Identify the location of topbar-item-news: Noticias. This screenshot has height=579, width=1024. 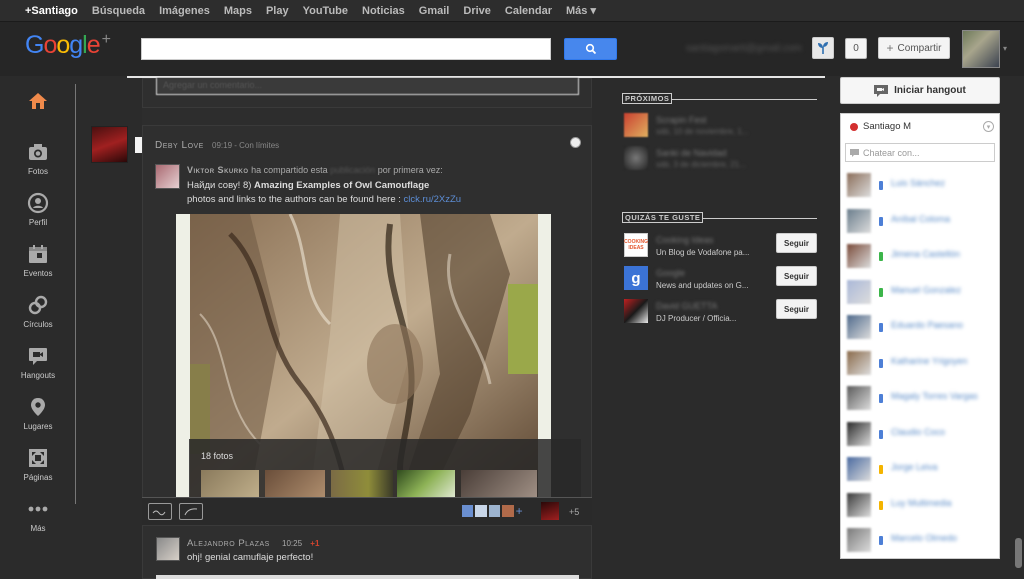
(383, 11).